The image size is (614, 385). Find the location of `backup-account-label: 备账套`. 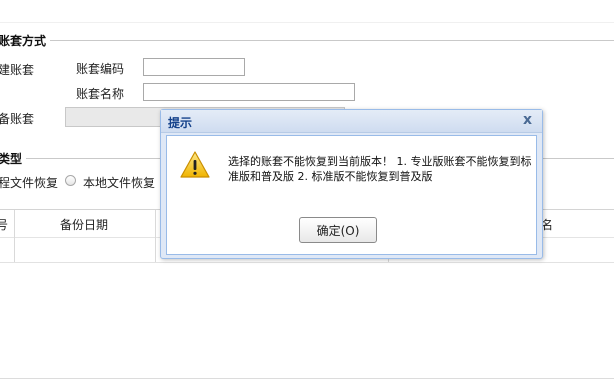

backup-account-label: 备账套 is located at coordinates (17, 119).